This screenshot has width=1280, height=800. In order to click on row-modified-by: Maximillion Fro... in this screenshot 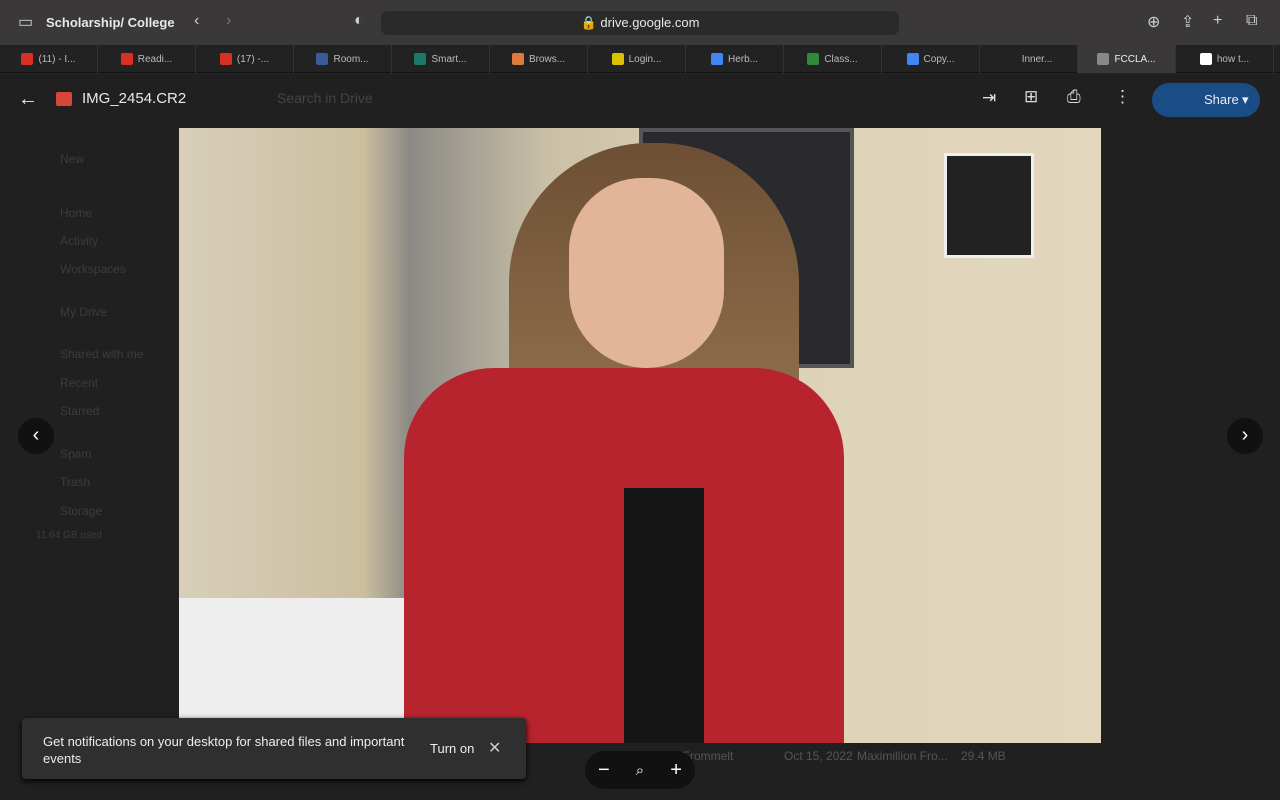, I will do `click(902, 756)`.